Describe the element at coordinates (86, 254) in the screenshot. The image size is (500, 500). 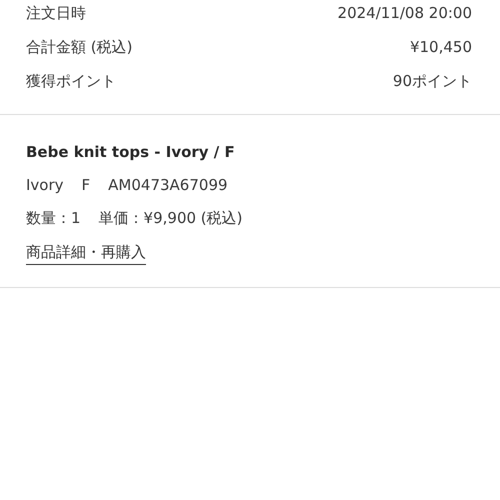
I see `details-link: 商品詳細・再購入` at that location.